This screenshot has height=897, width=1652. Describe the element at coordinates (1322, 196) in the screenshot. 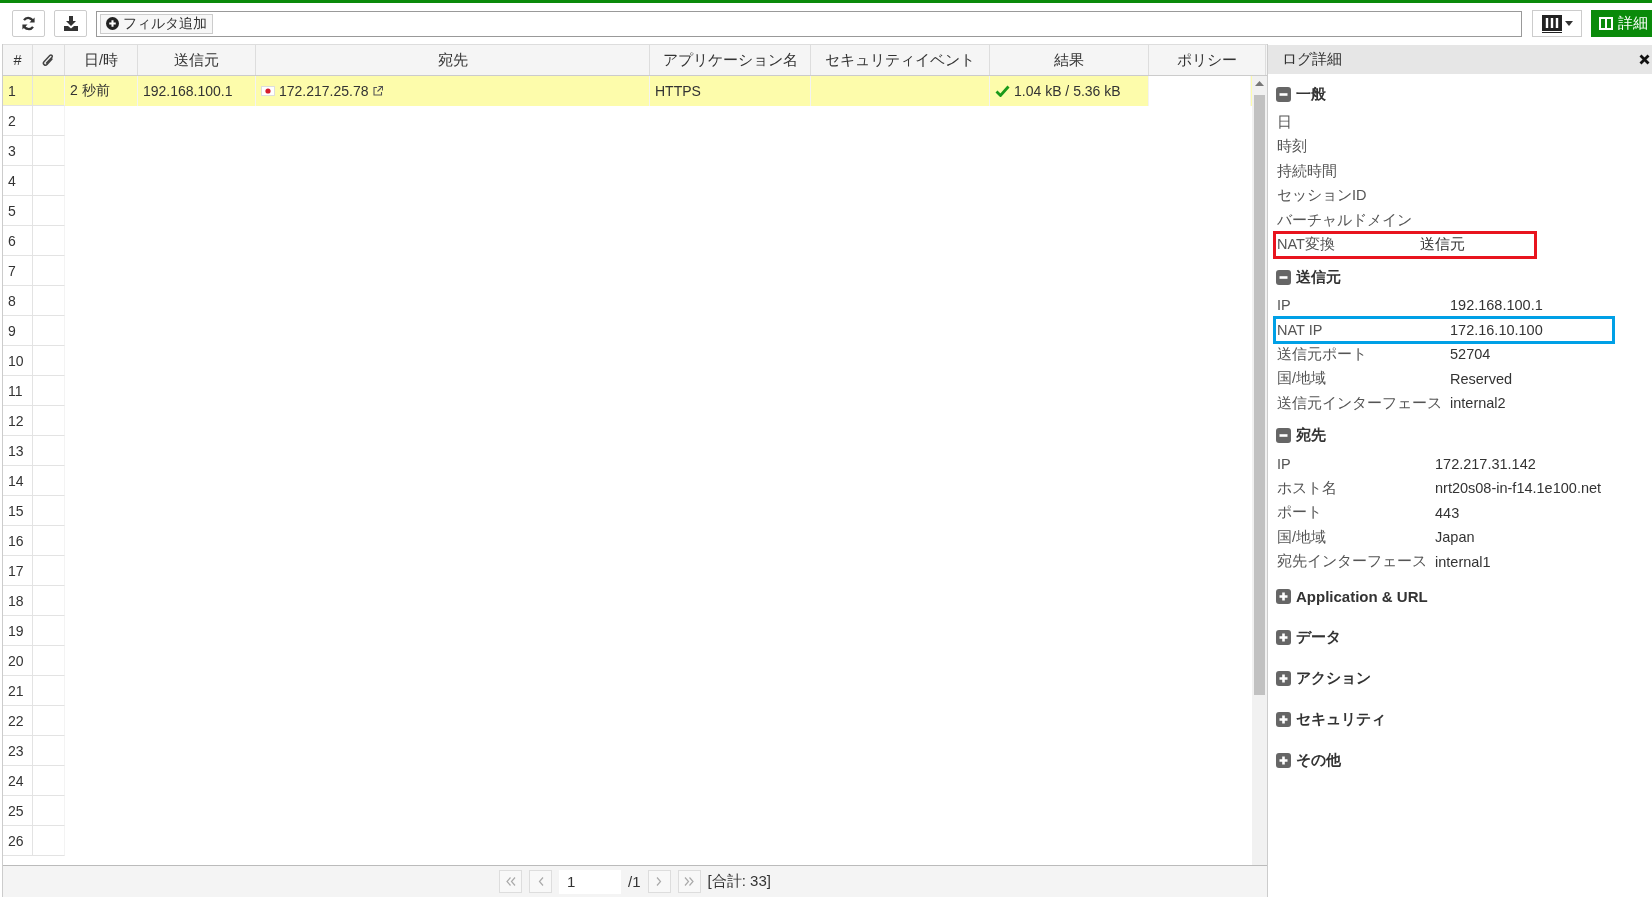

I see `field-label: セッションID` at that location.